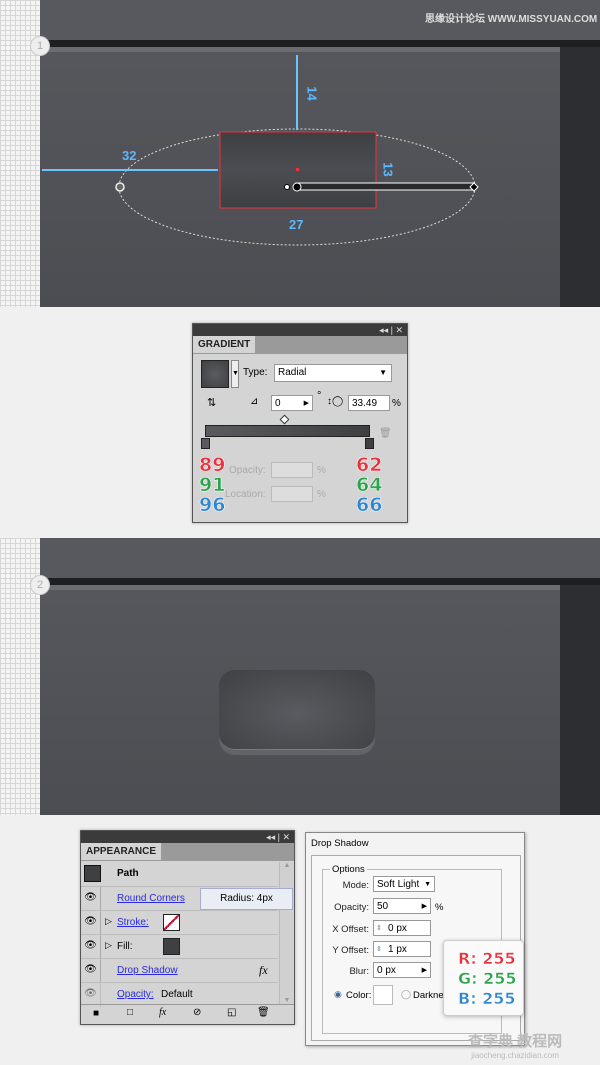 Image resolution: width=600 pixels, height=1065 pixels. What do you see at coordinates (263, 970) in the screenshot?
I see `fx-icon: fx` at bounding box center [263, 970].